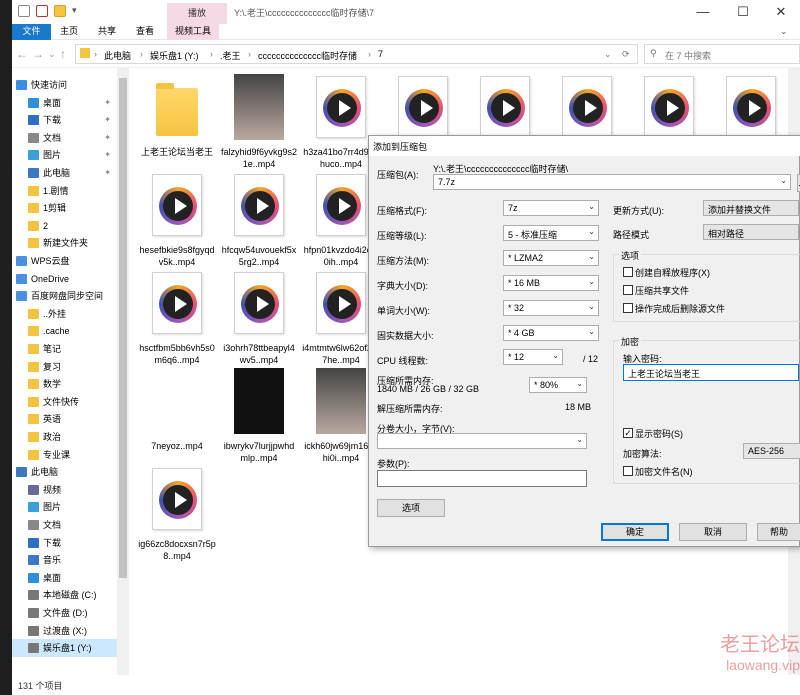  What do you see at coordinates (64, 437) in the screenshot?
I see `nav-item: 政治` at bounding box center [64, 437].